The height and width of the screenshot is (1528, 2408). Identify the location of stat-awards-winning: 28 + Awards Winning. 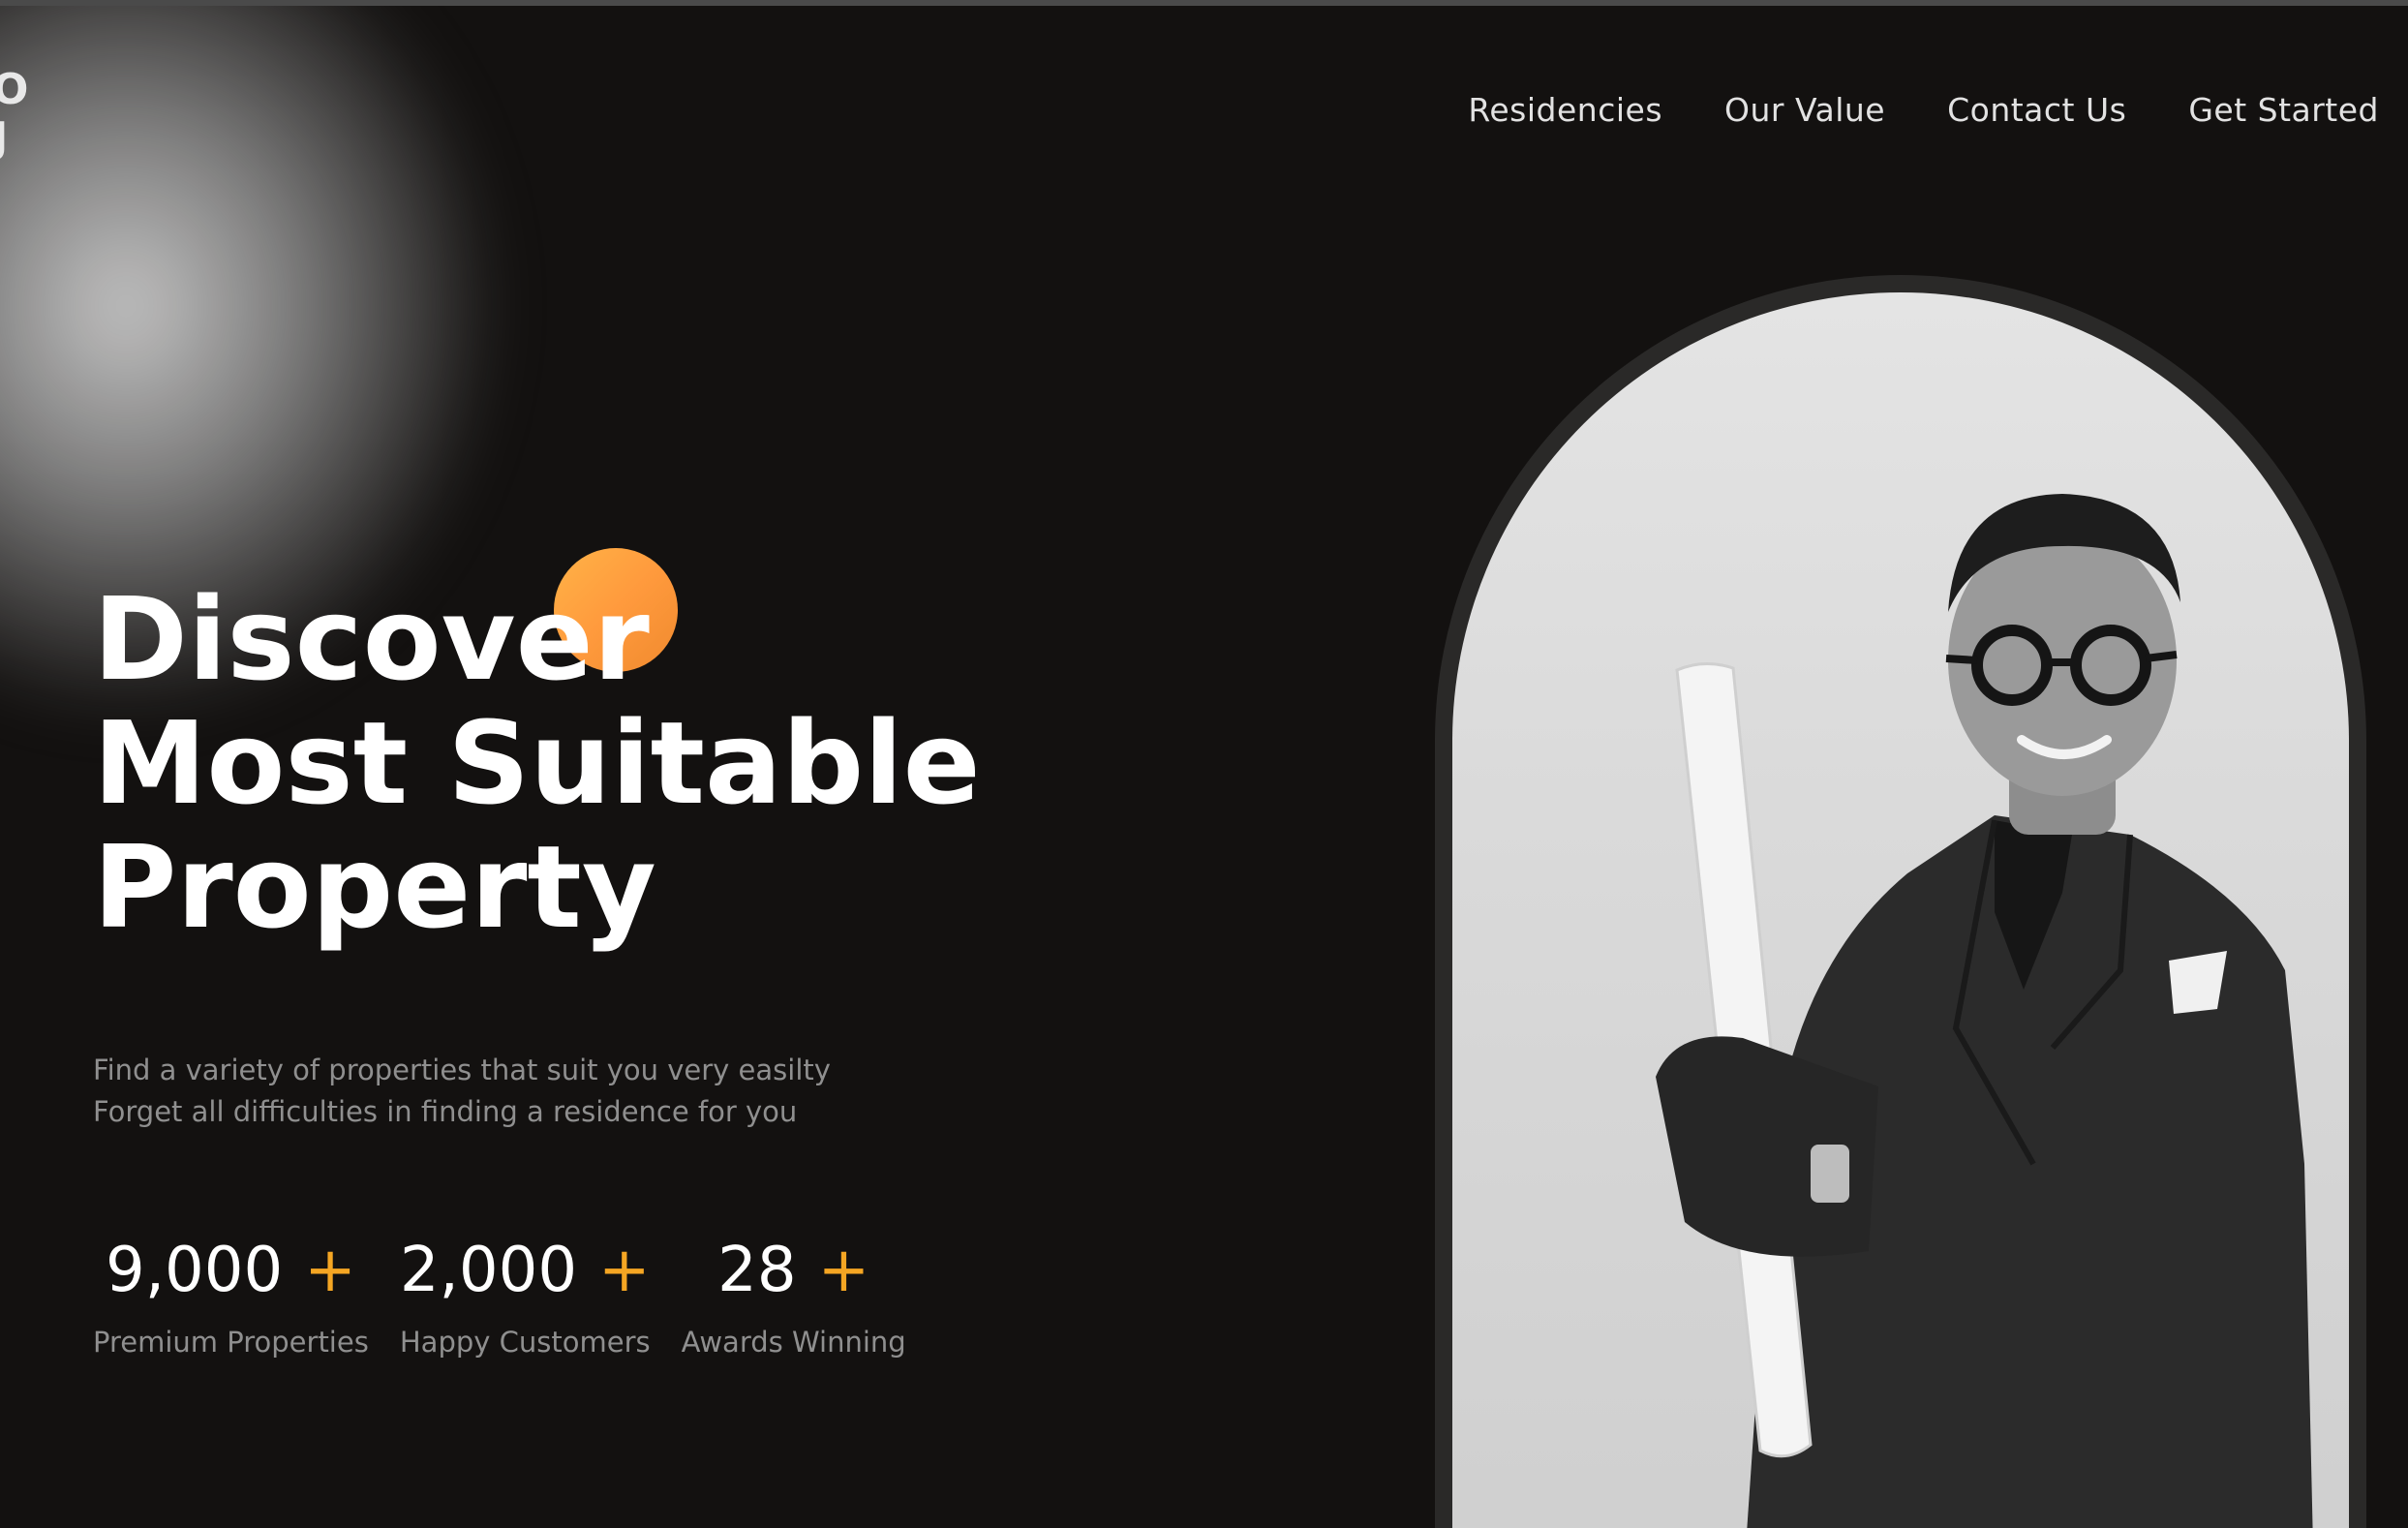
(794, 1295).